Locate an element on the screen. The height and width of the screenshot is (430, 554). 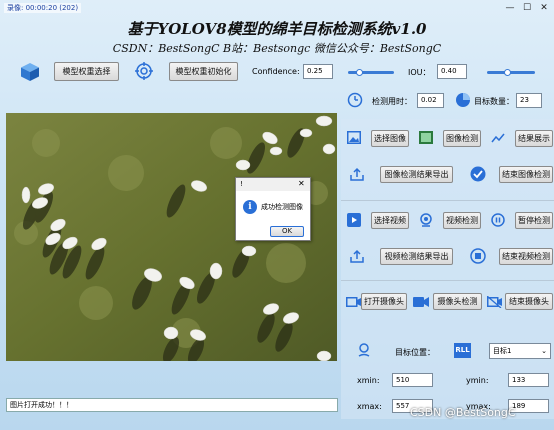
webcam-icon is located at coordinates (426, 221).